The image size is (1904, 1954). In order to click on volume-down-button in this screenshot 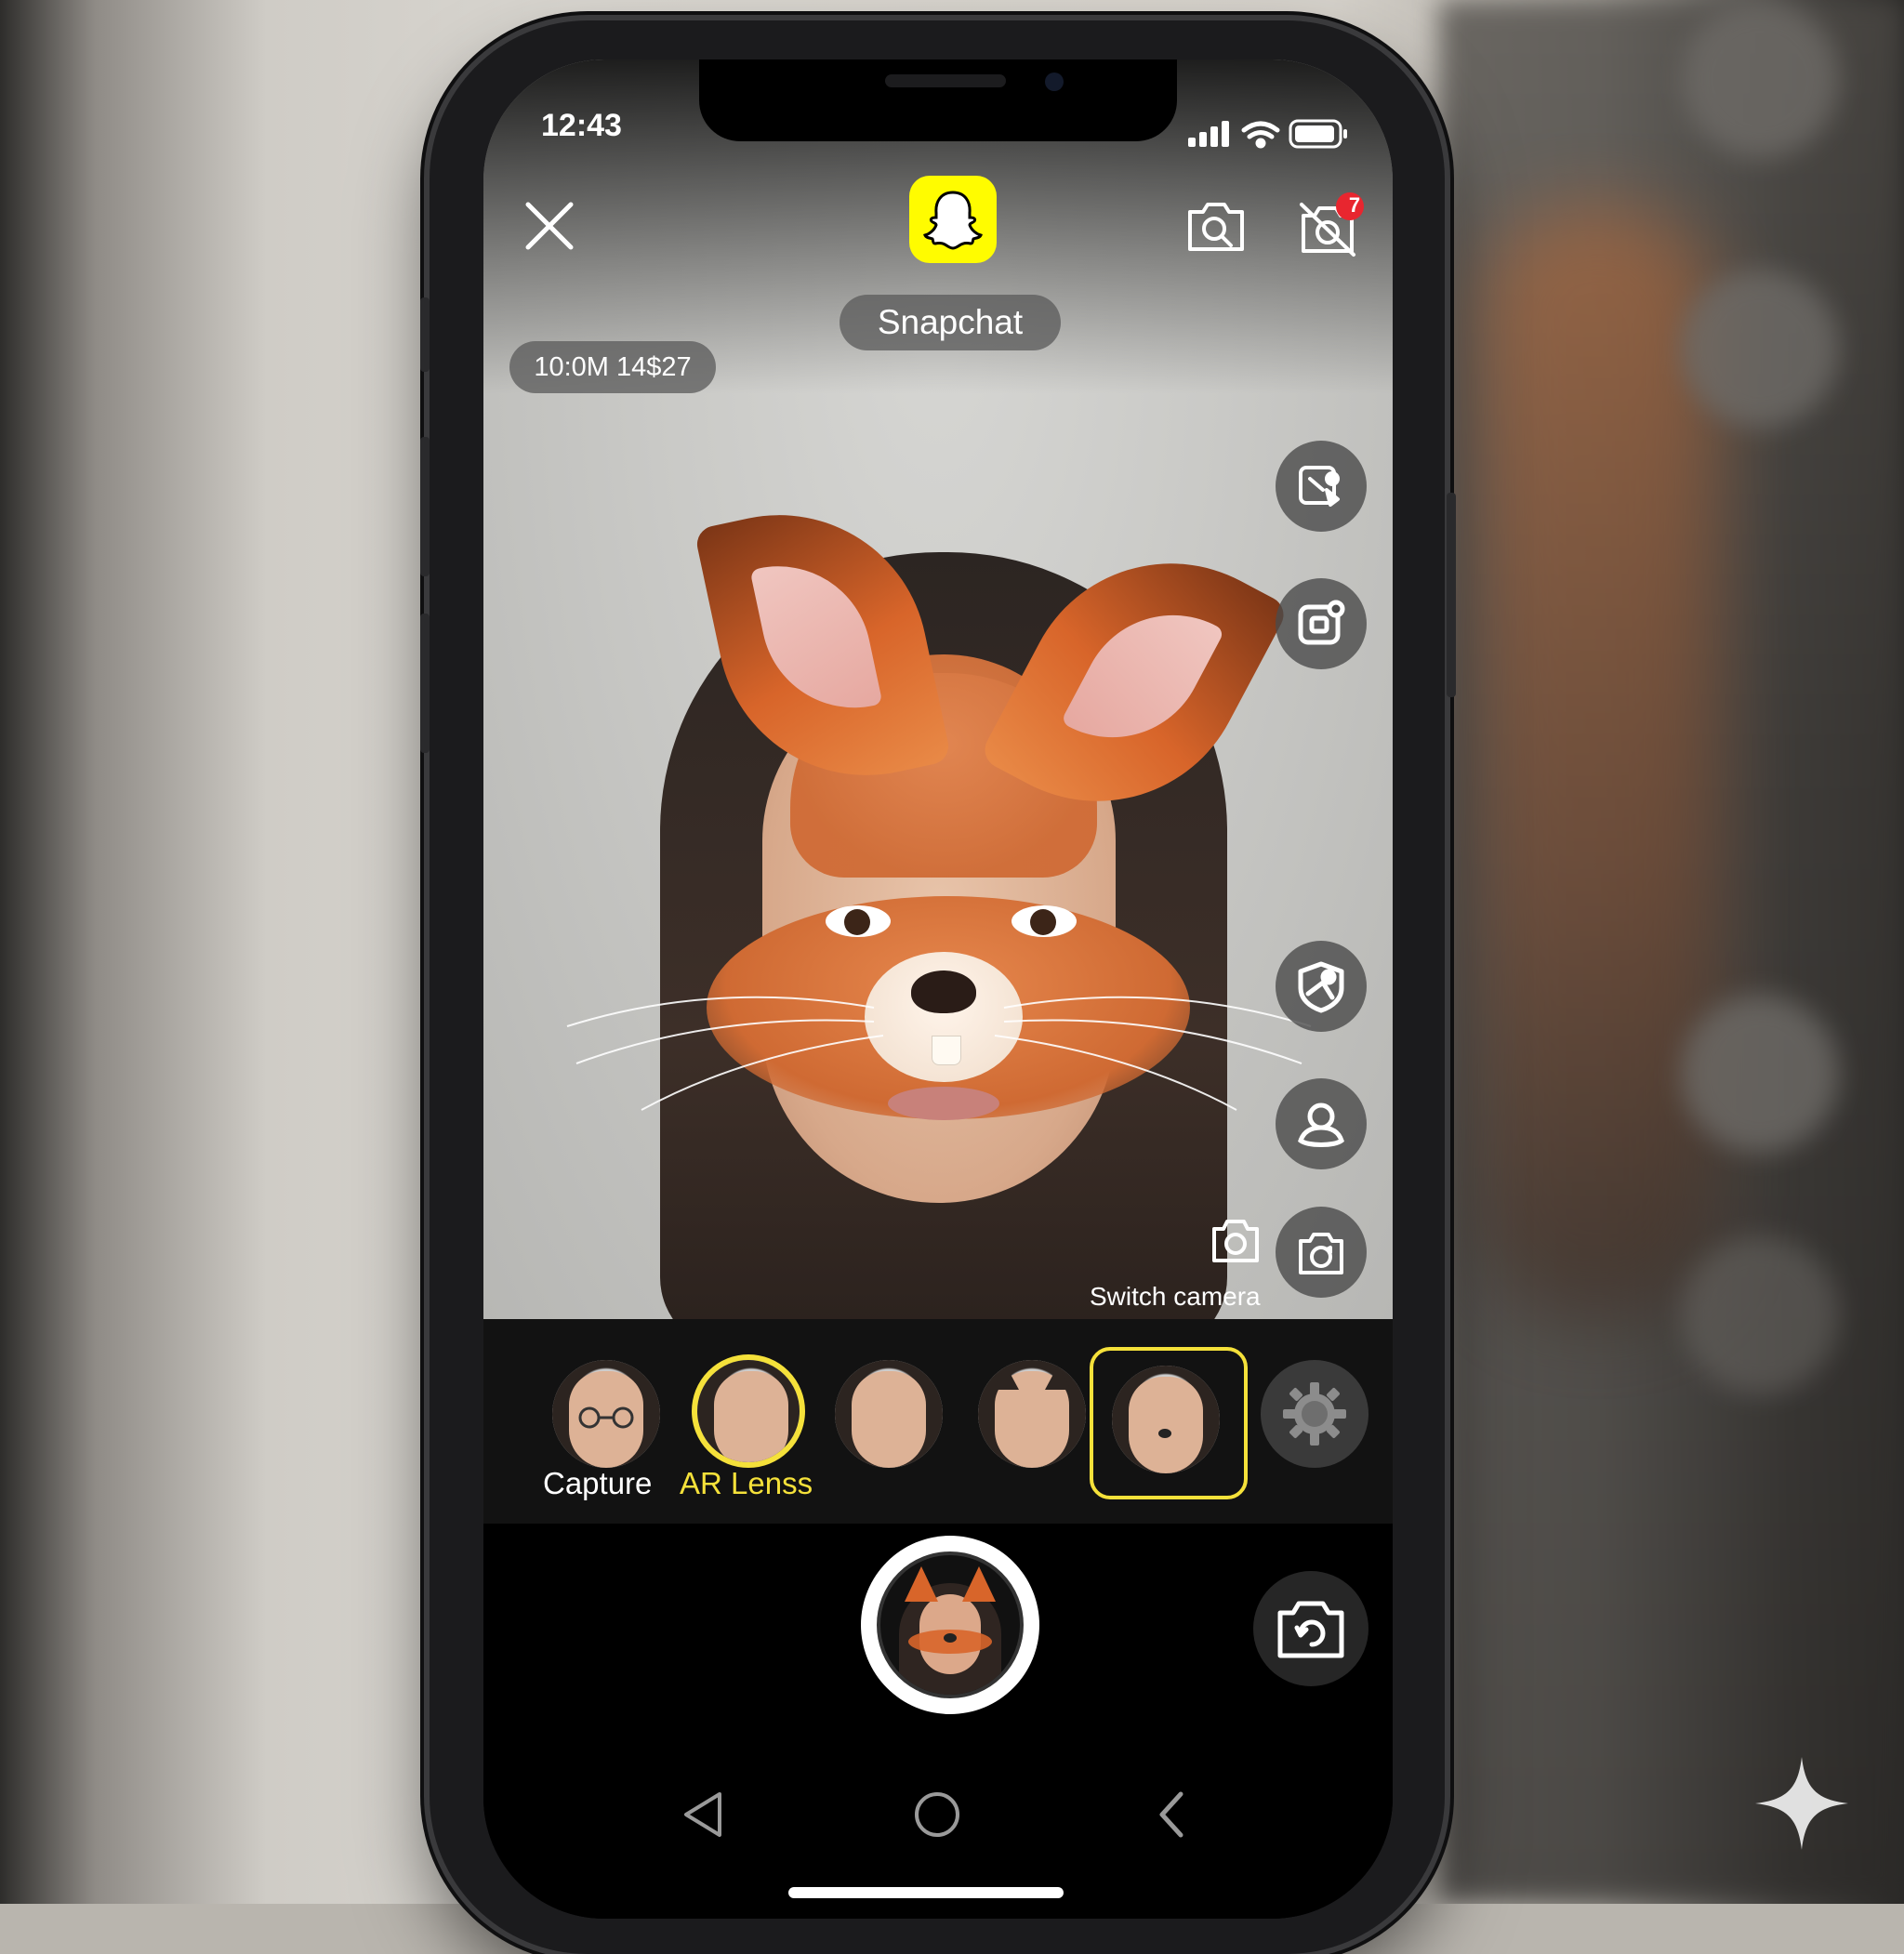, I will do `click(425, 683)`.